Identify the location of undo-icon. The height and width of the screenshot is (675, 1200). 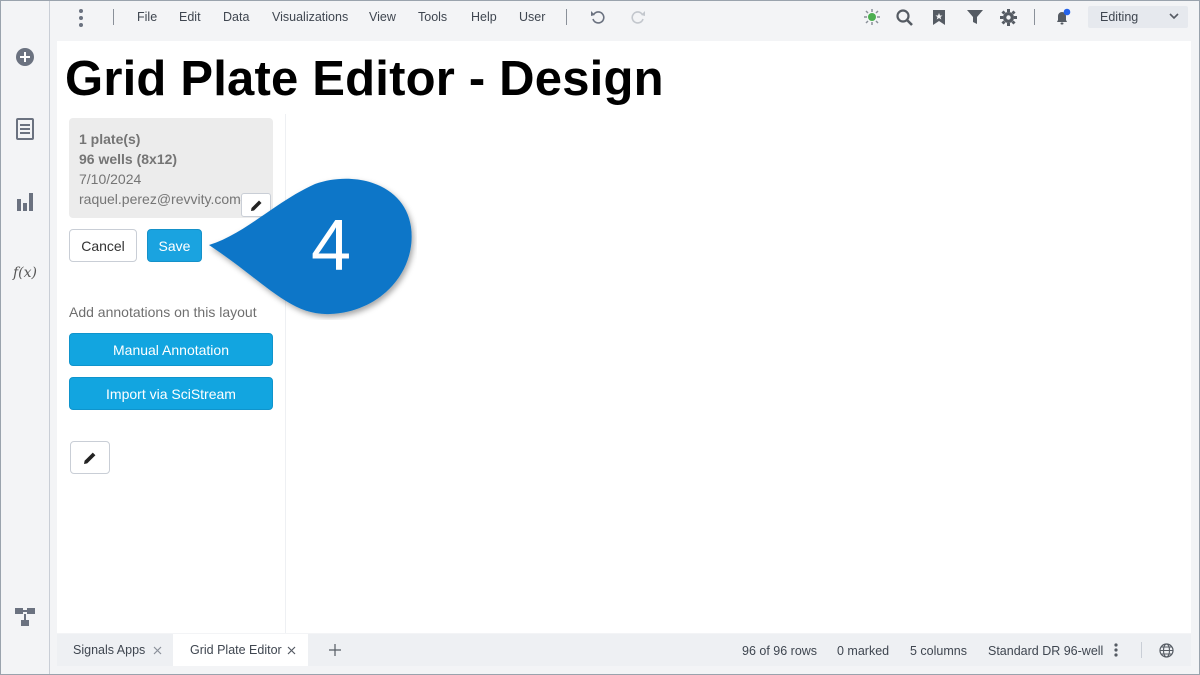
(598, 17).